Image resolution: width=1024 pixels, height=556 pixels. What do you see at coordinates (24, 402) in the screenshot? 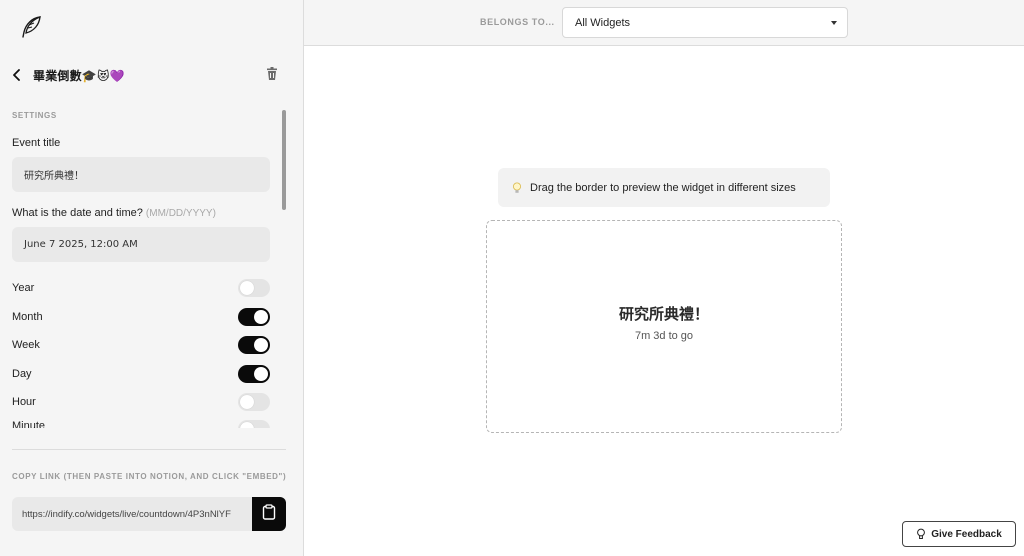
I see `toggle-label-hour: Hour` at bounding box center [24, 402].